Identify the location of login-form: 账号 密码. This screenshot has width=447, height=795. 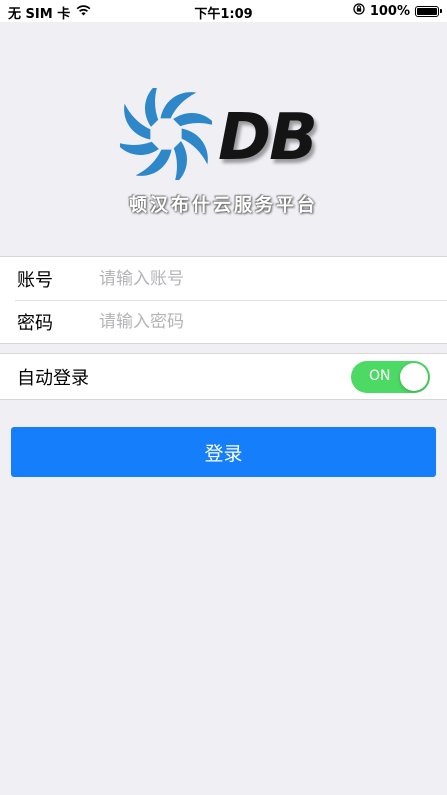
(223, 300).